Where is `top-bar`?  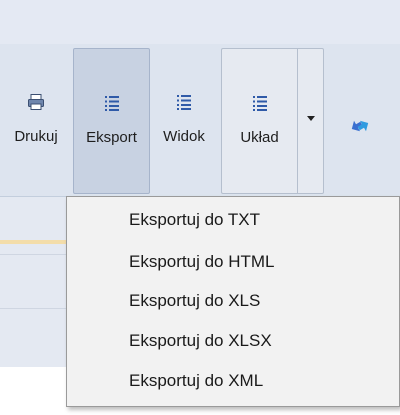
top-bar is located at coordinates (200, 22).